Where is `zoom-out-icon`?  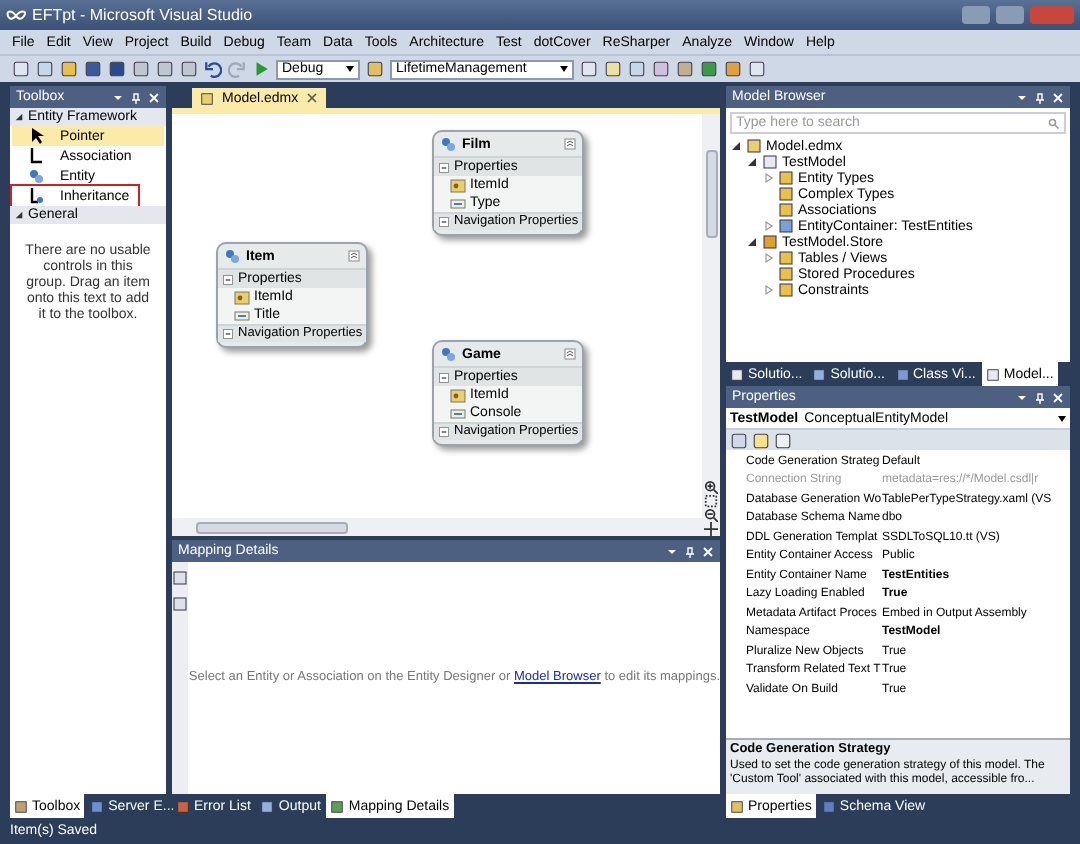
zoom-out-icon is located at coordinates (711, 515).